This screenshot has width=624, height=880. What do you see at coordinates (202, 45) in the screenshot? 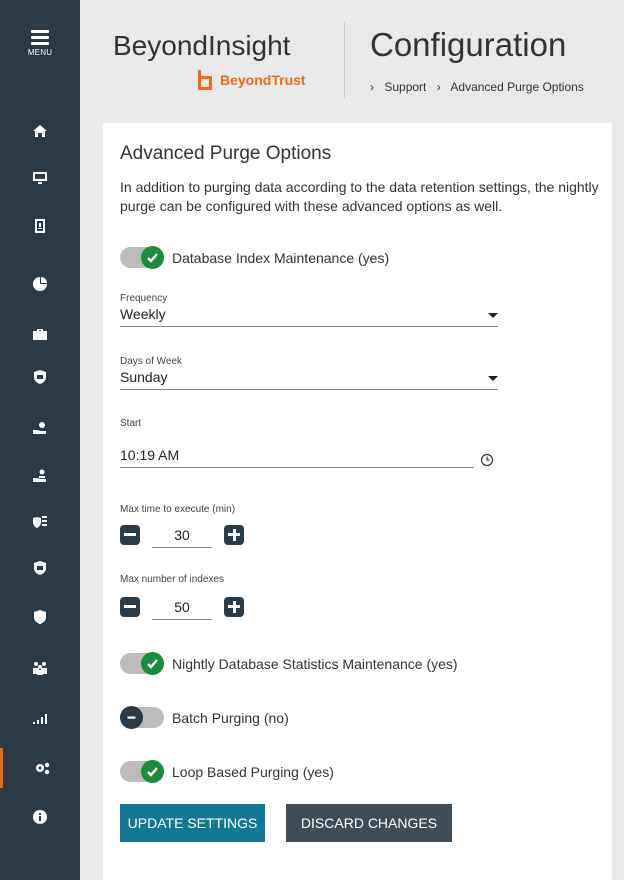
I see `product-name: BeyondInsight` at bounding box center [202, 45].